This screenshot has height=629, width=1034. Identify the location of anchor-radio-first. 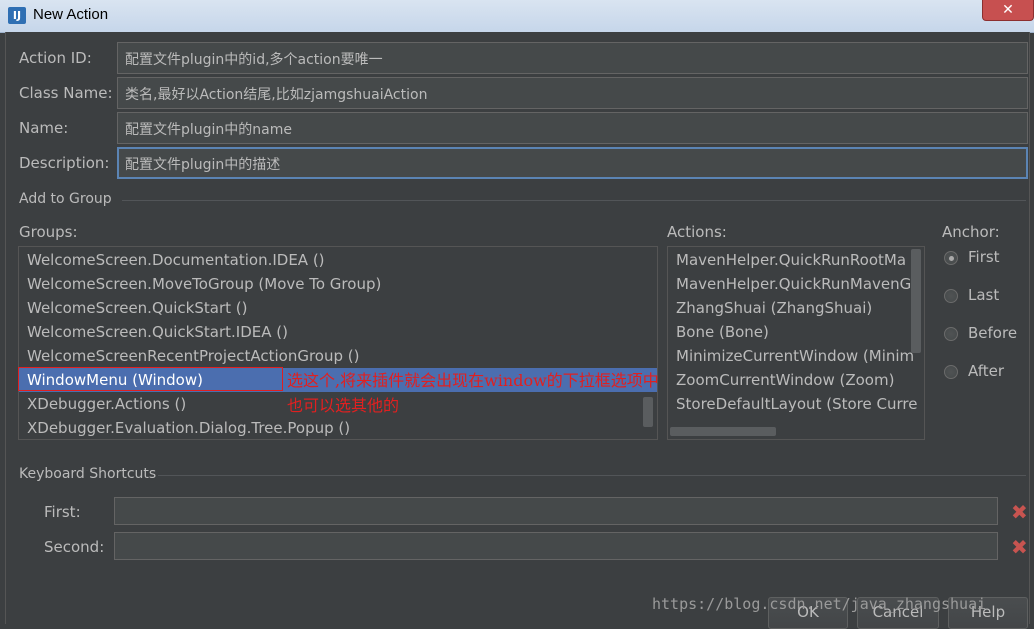
(951, 258).